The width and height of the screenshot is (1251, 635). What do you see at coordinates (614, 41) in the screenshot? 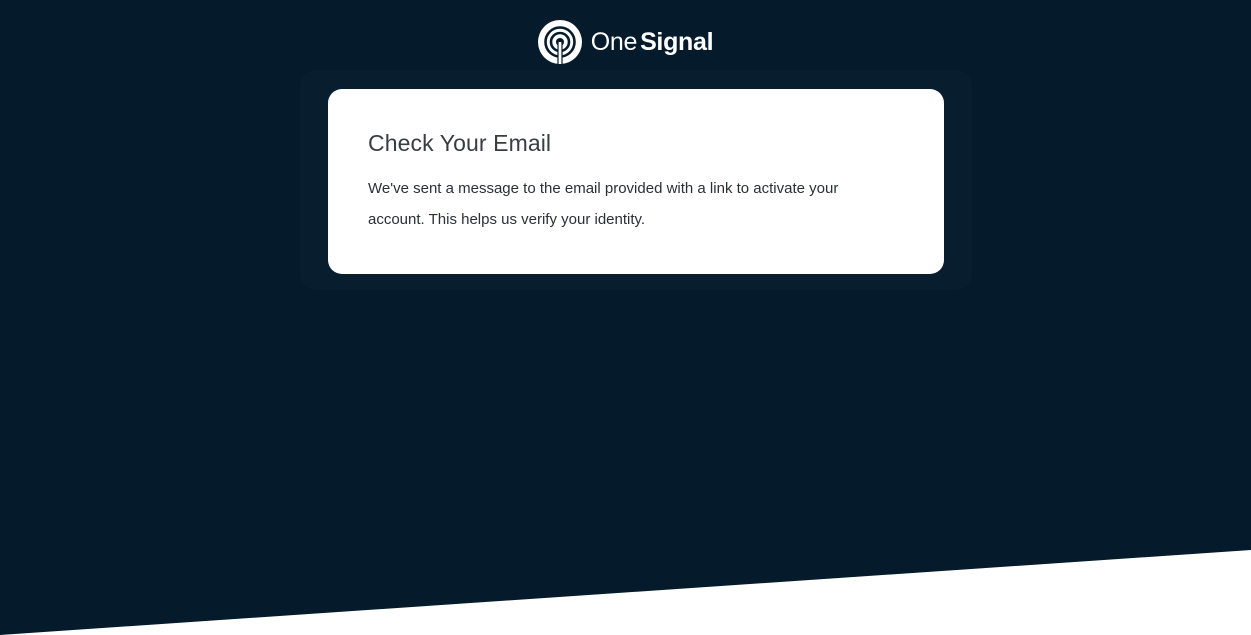
I see `brand-name-part1: One` at bounding box center [614, 41].